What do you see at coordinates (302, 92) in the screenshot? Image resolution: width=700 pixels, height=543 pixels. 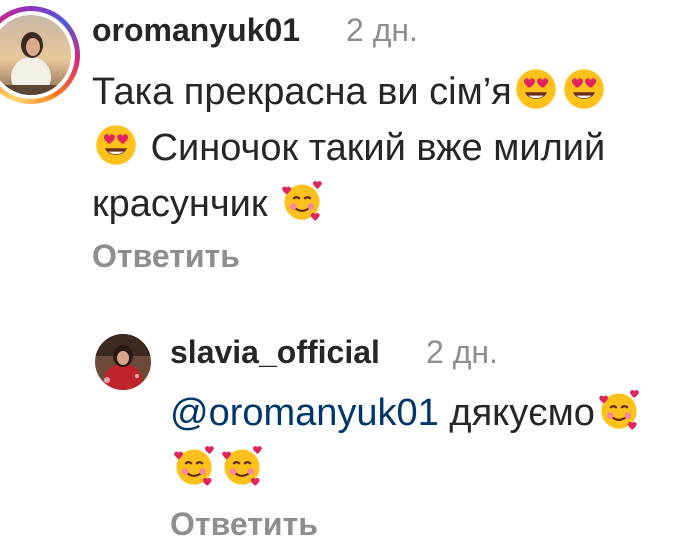 I see `comment-text-line-1: Така прекрасна ви сім’я` at bounding box center [302, 92].